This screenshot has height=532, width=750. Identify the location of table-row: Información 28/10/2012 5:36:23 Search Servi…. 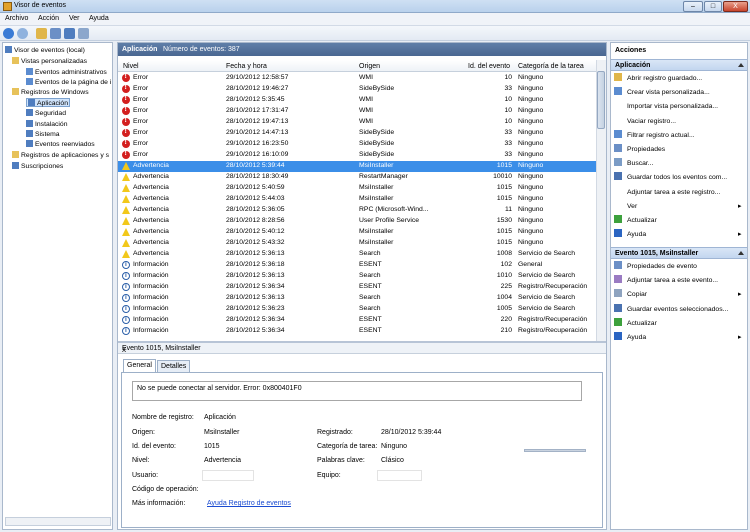
(357, 309).